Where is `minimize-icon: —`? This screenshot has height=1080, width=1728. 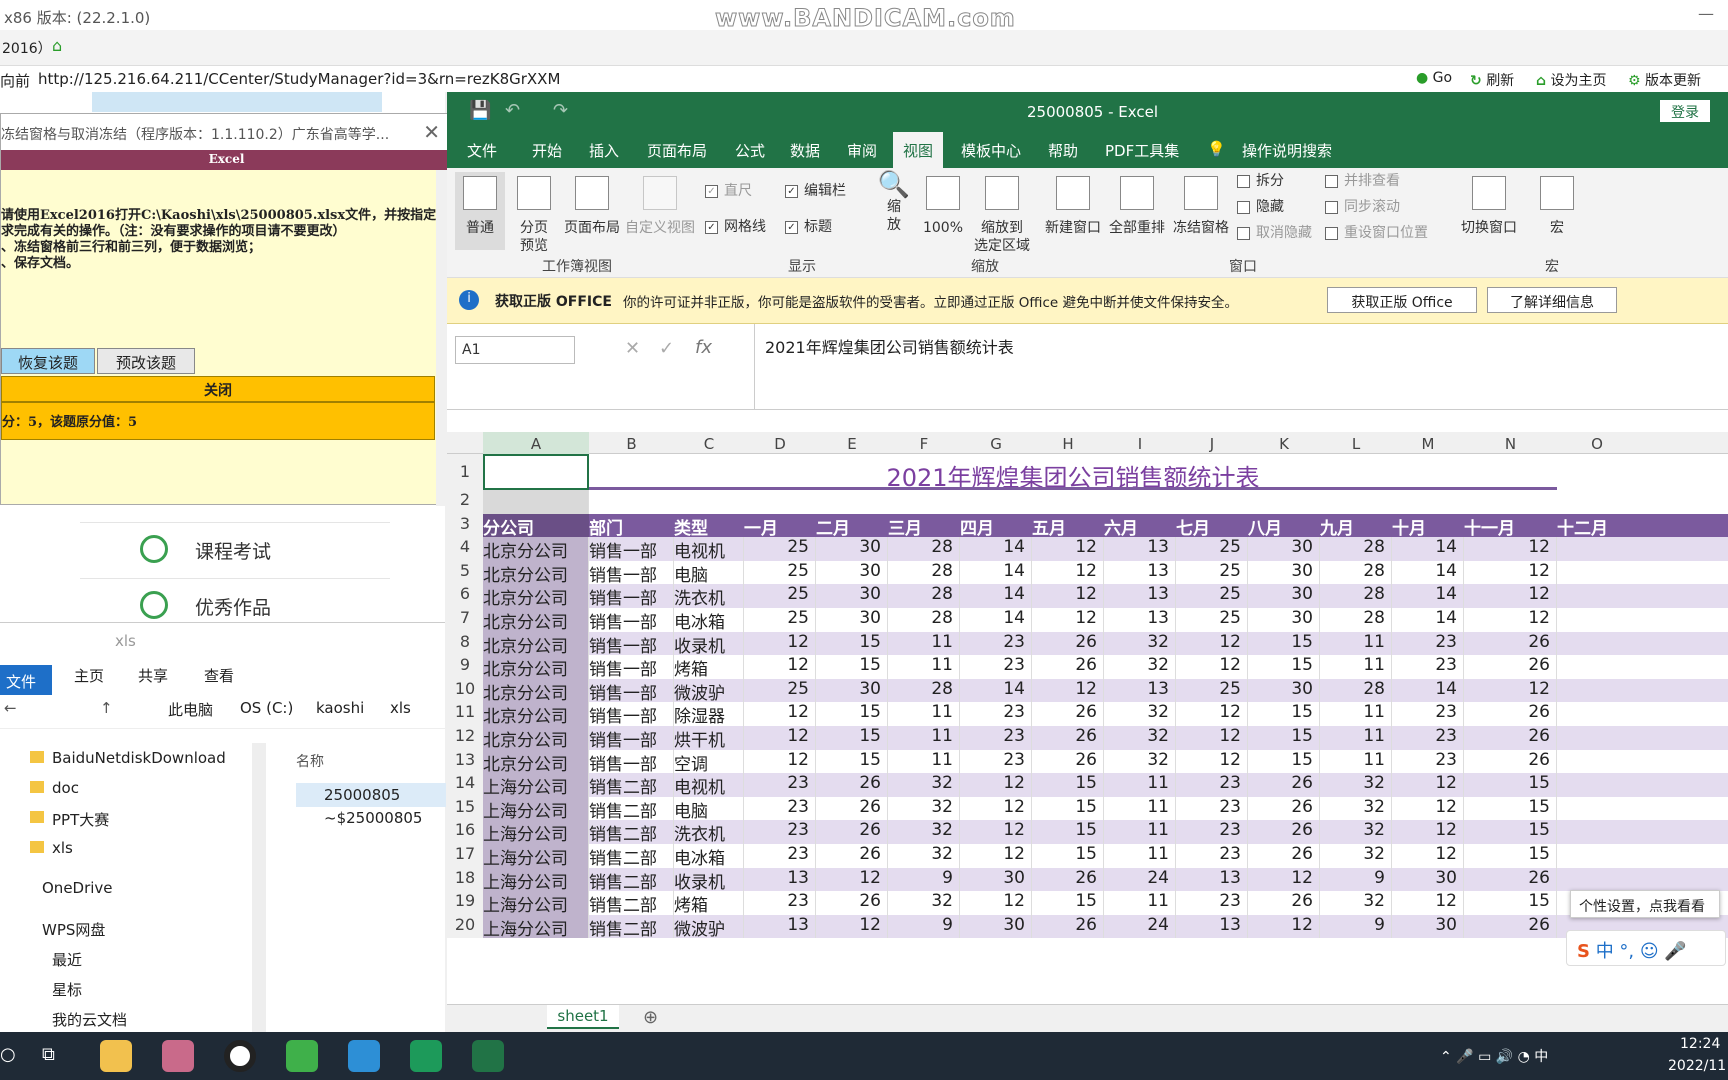 minimize-icon: — is located at coordinates (1706, 13).